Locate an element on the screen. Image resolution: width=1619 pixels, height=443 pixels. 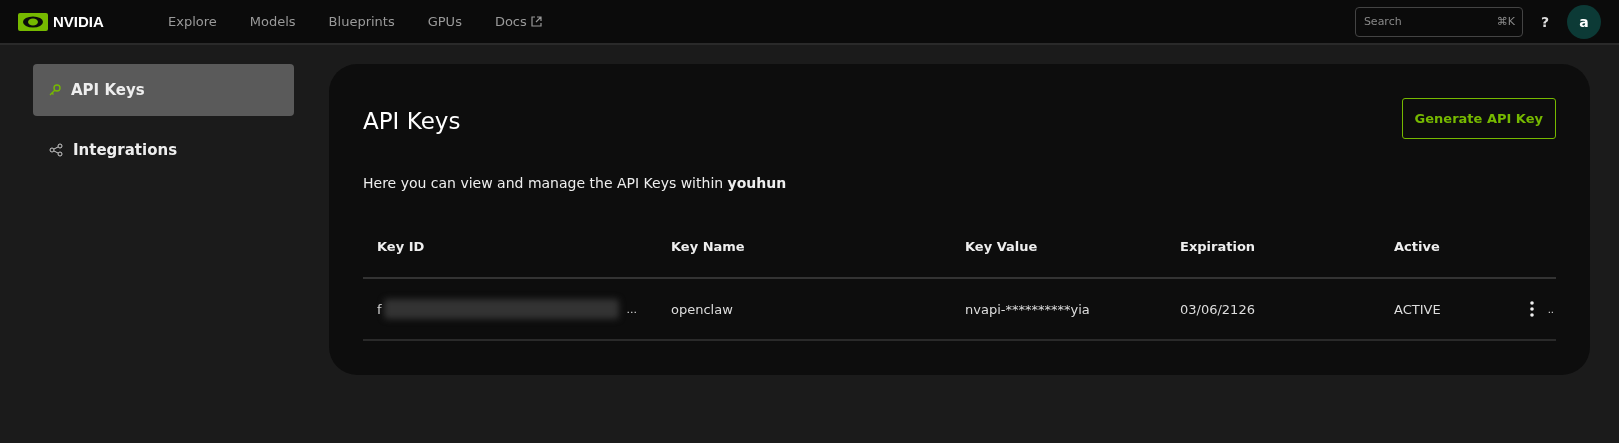
nav-link: Blueprints is located at coordinates (361, 21).